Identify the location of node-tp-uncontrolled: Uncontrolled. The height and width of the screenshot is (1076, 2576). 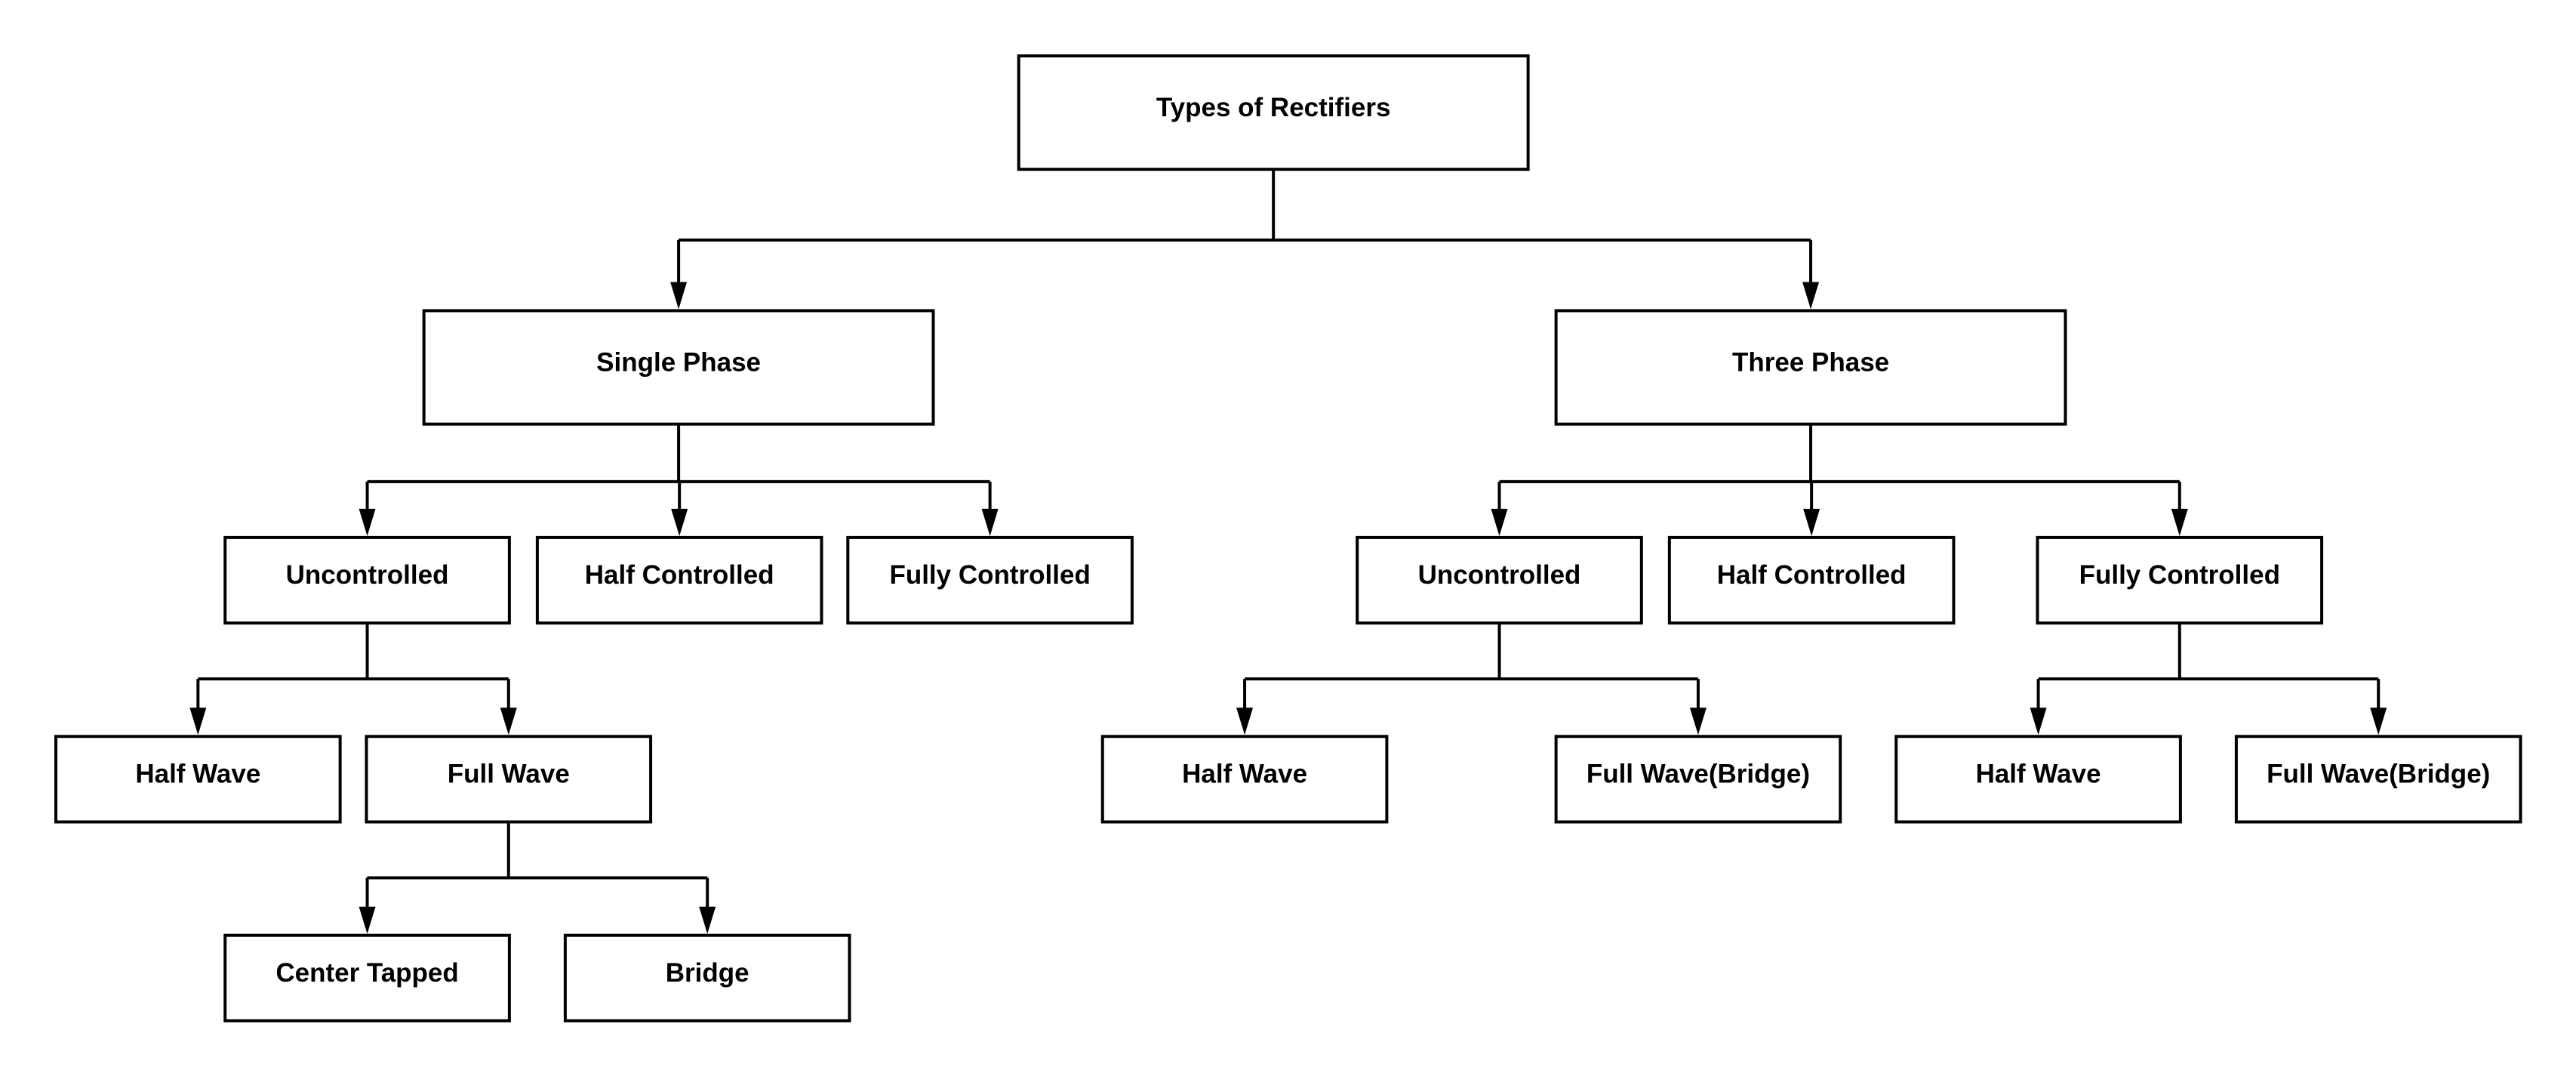
(1499, 580).